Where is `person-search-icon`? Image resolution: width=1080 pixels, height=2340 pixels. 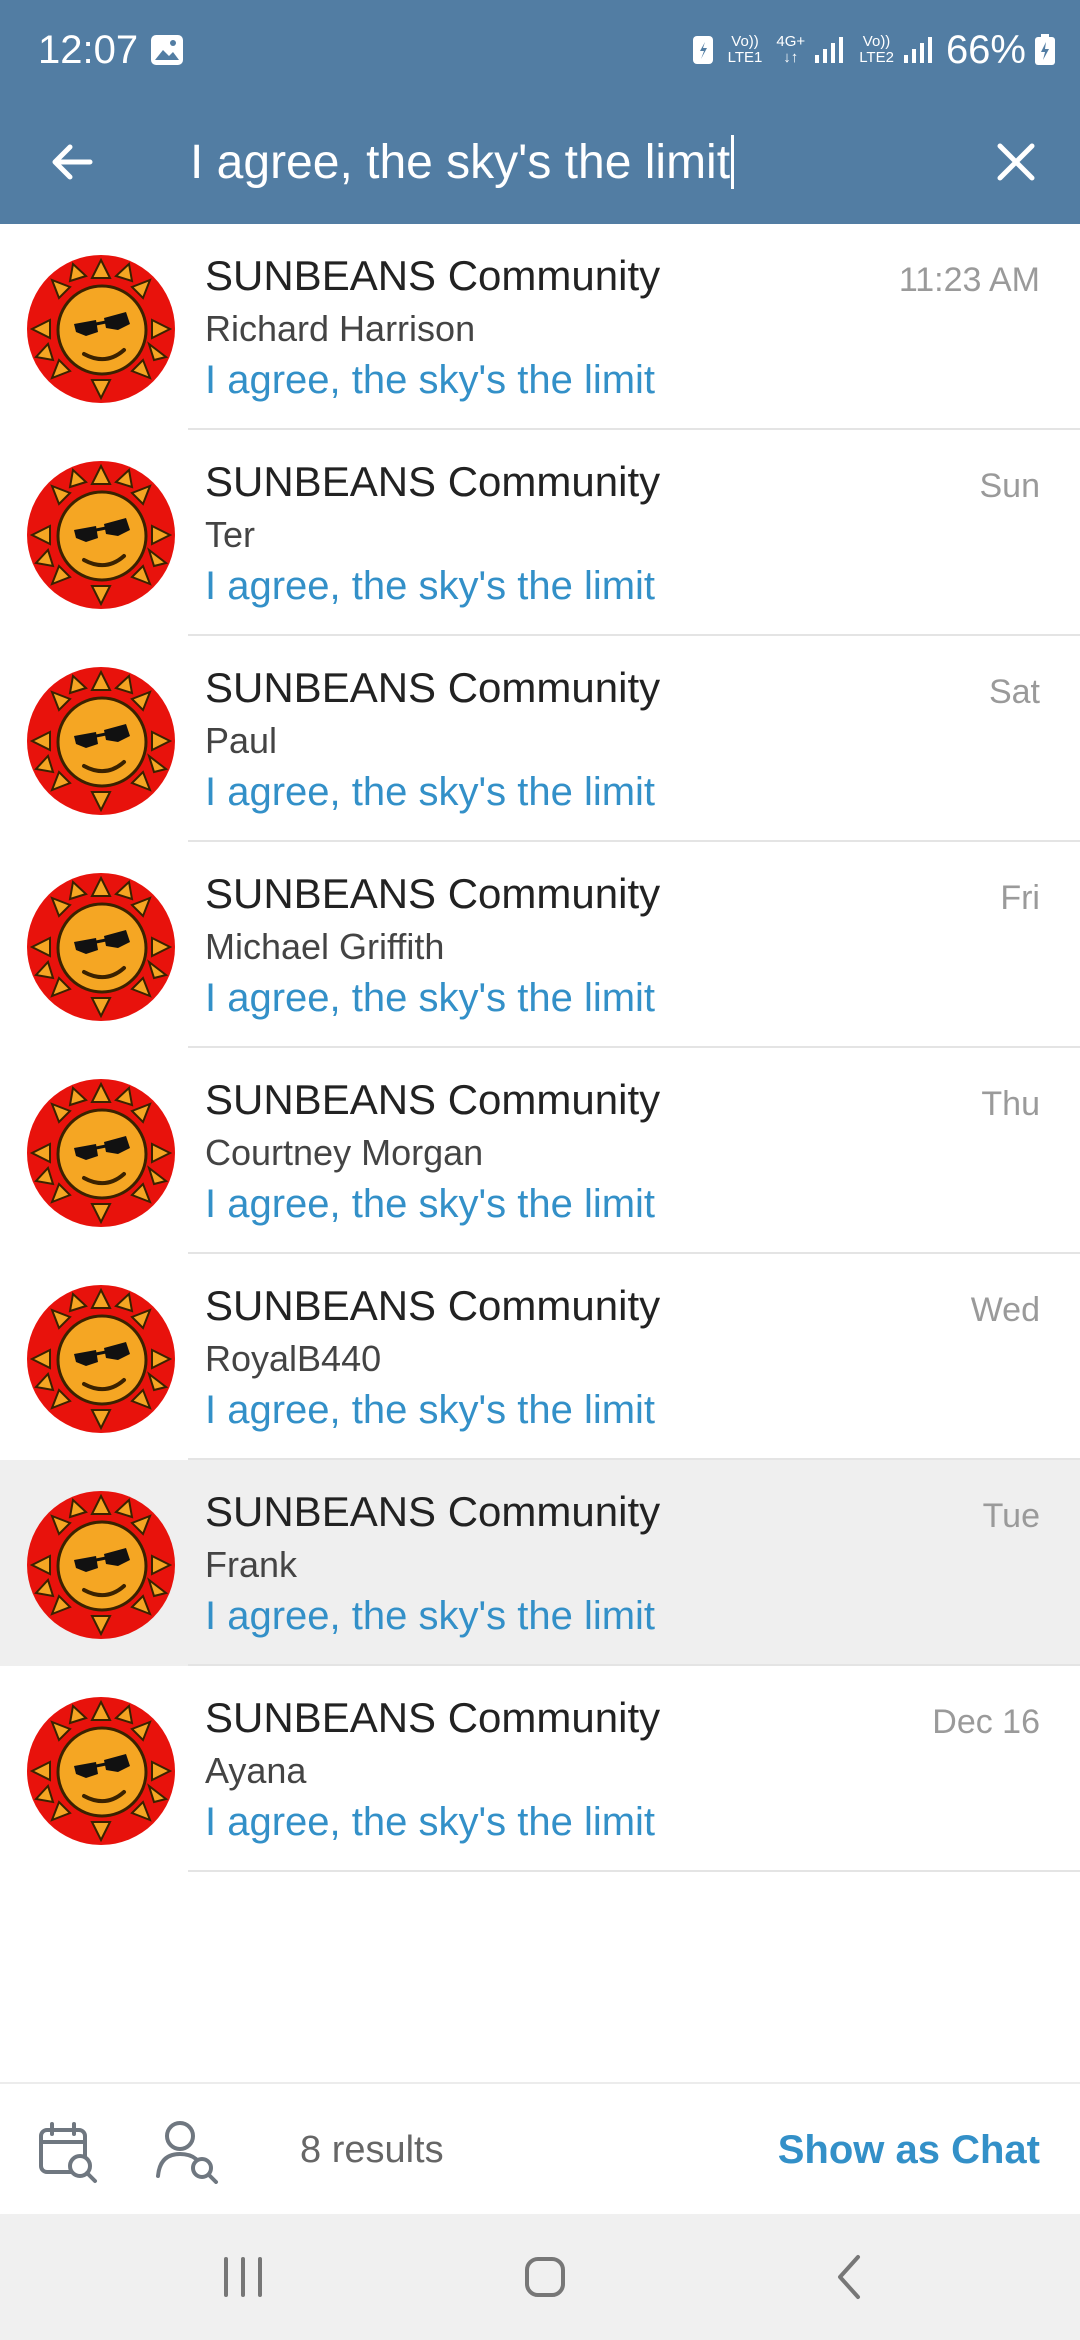 person-search-icon is located at coordinates (187, 2152).